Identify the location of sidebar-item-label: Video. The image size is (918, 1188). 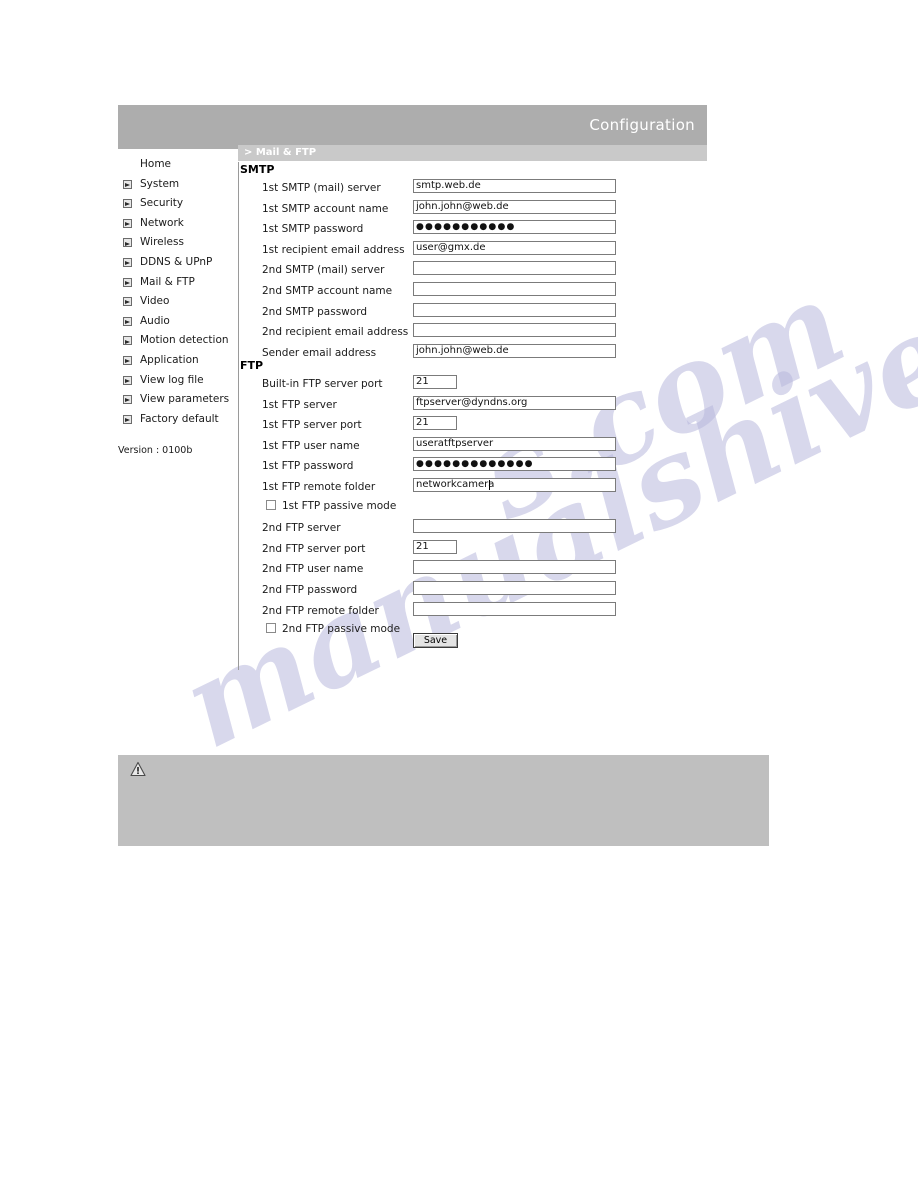
(155, 301).